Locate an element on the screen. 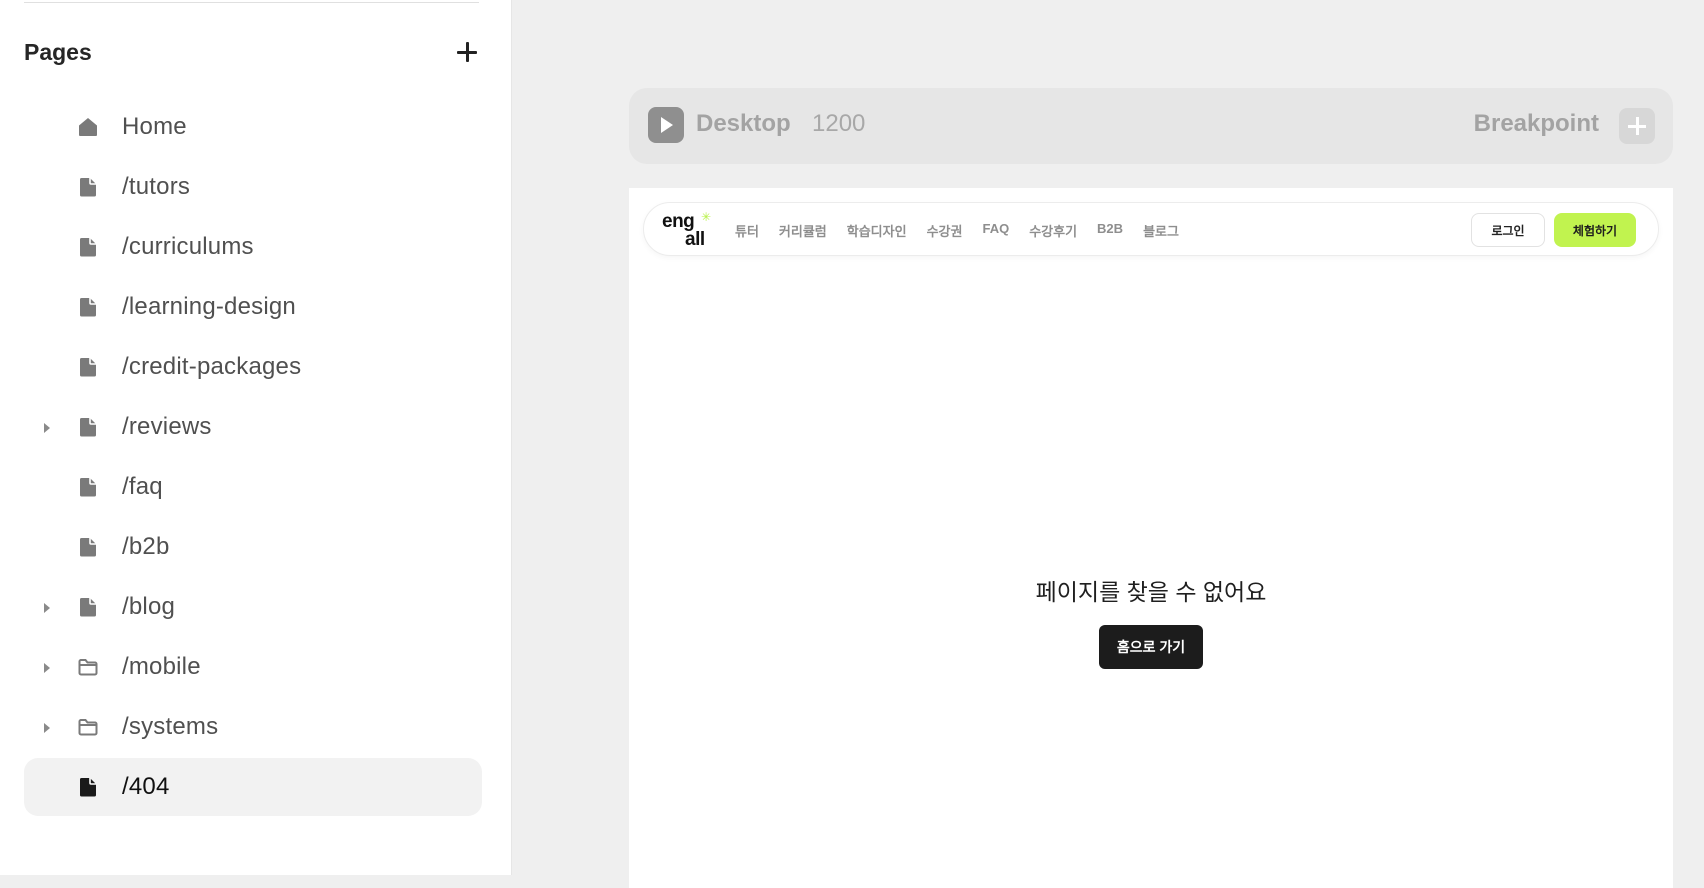 Image resolution: width=1704 pixels, height=888 pixels. trial-button: 체험하기 is located at coordinates (1595, 230).